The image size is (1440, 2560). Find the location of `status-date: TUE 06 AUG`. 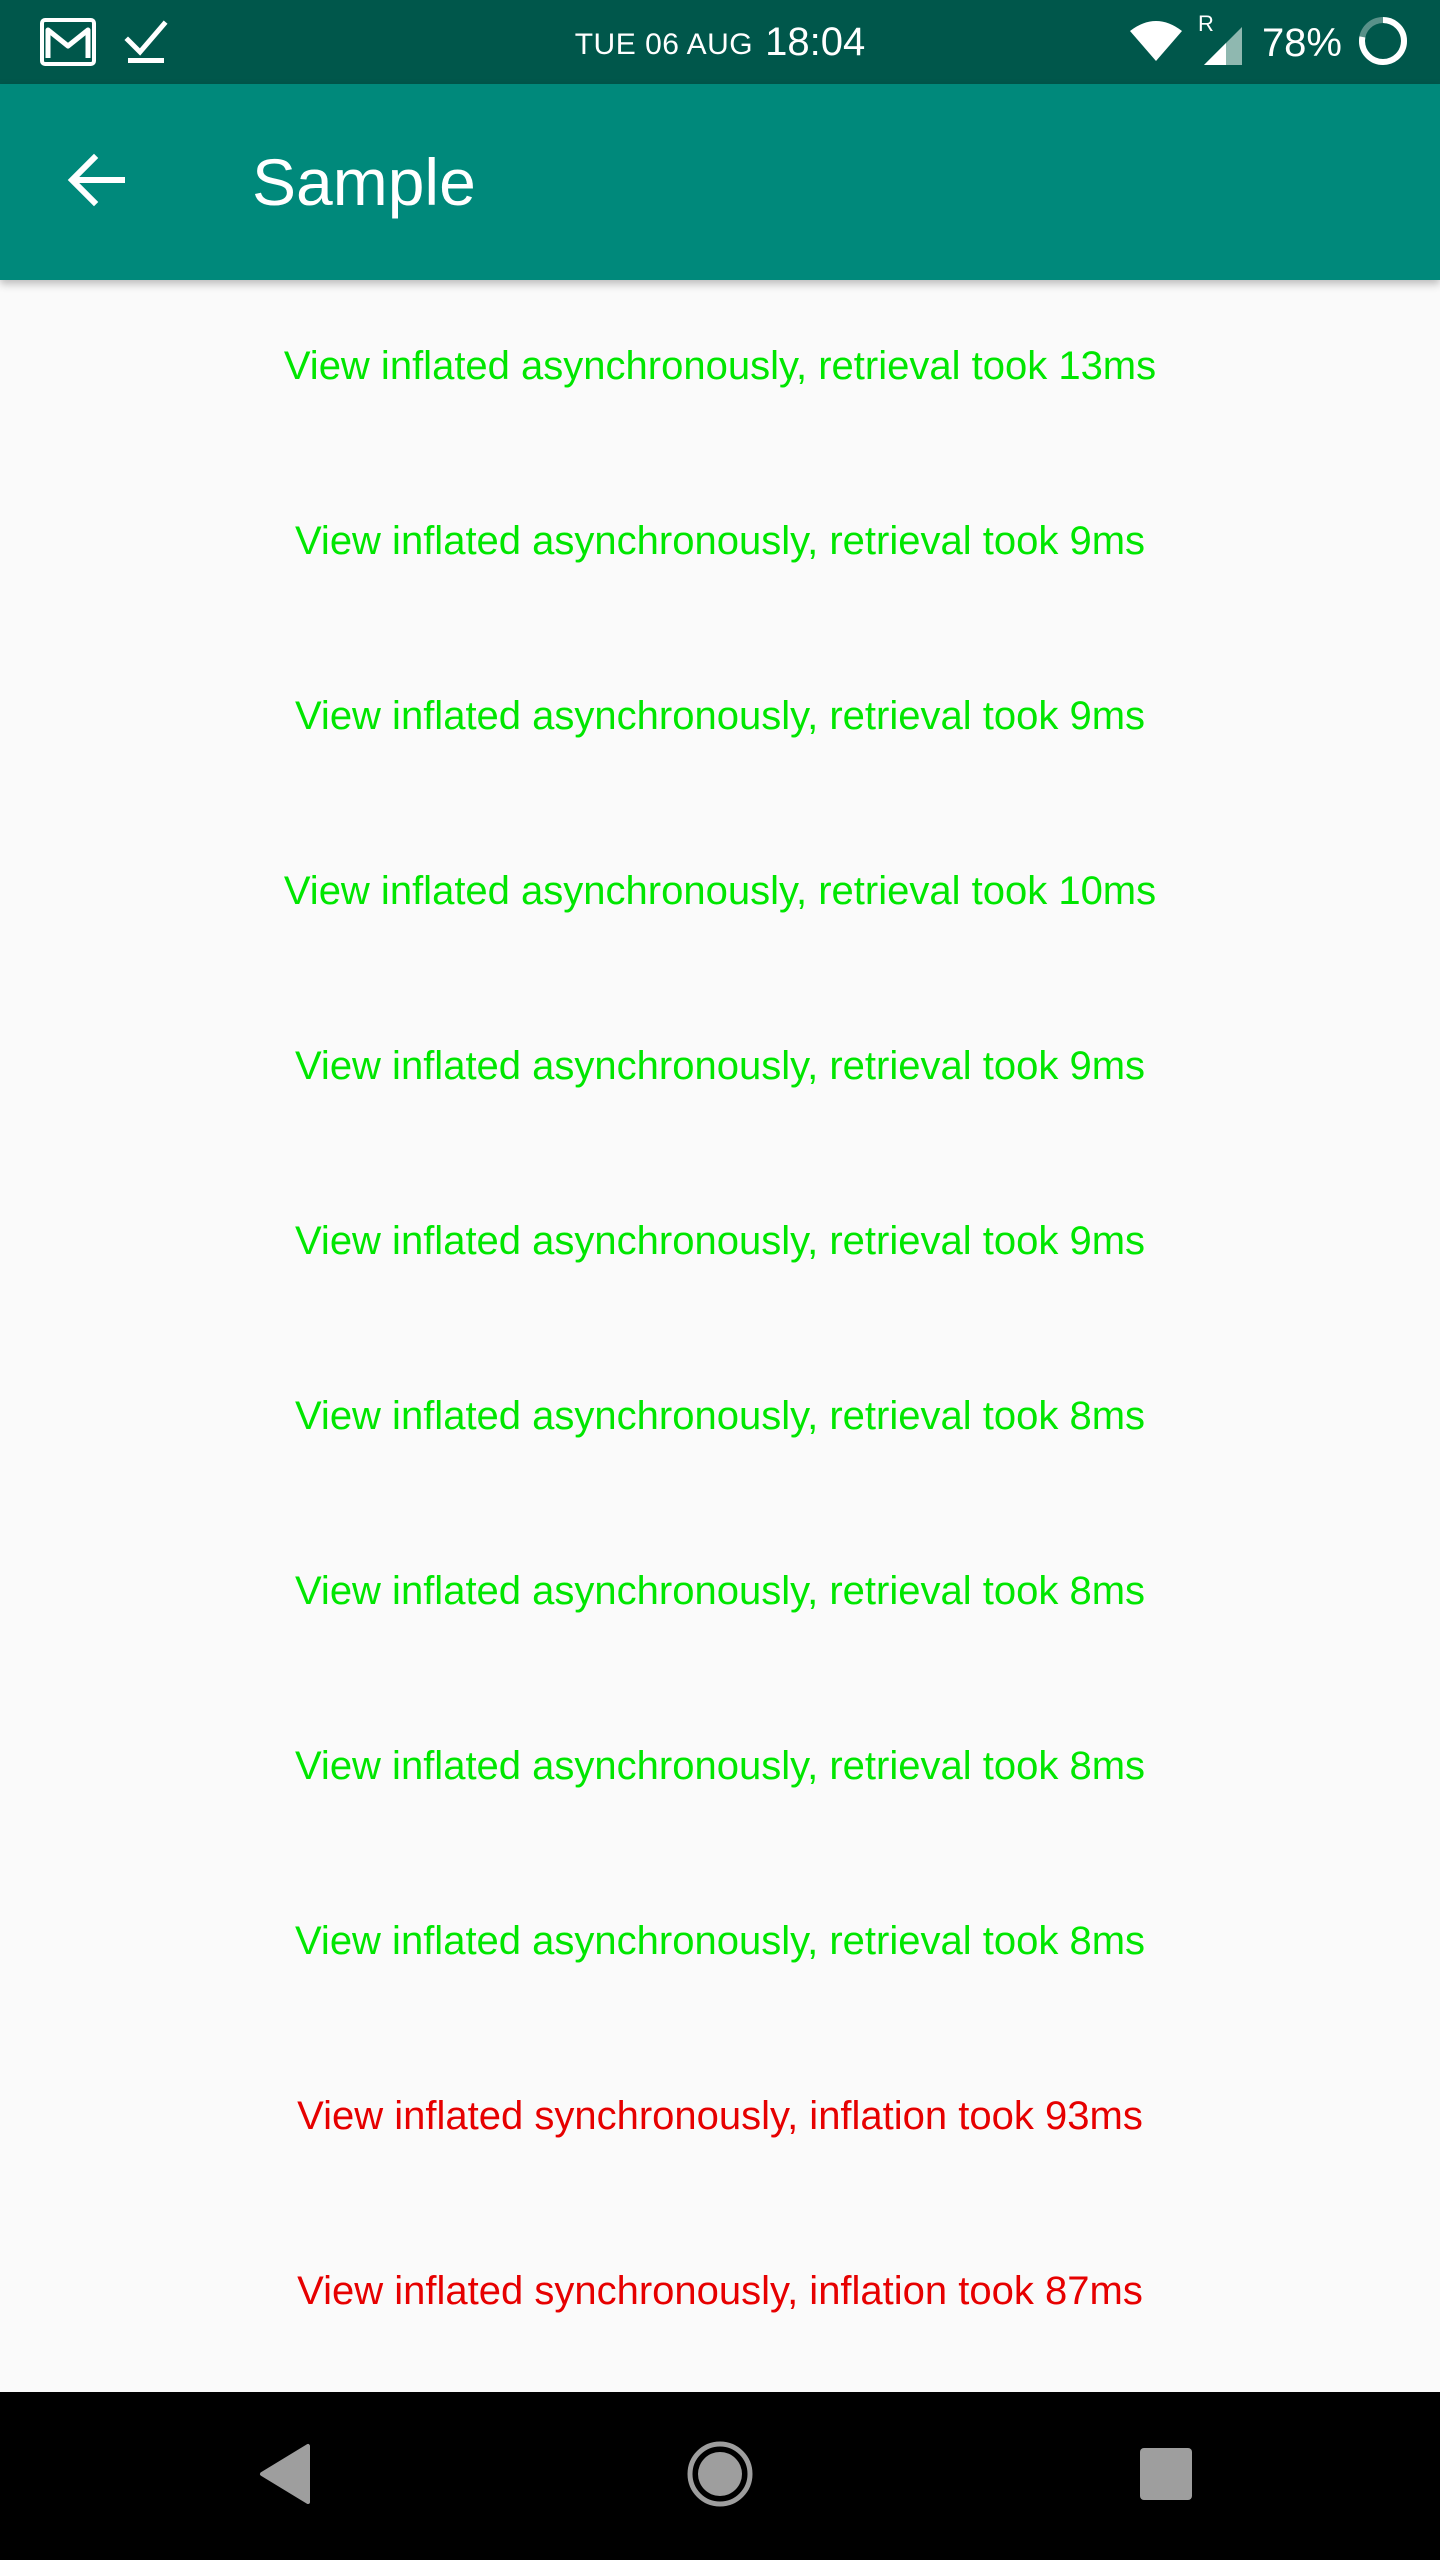

status-date: TUE 06 AUG is located at coordinates (664, 44).